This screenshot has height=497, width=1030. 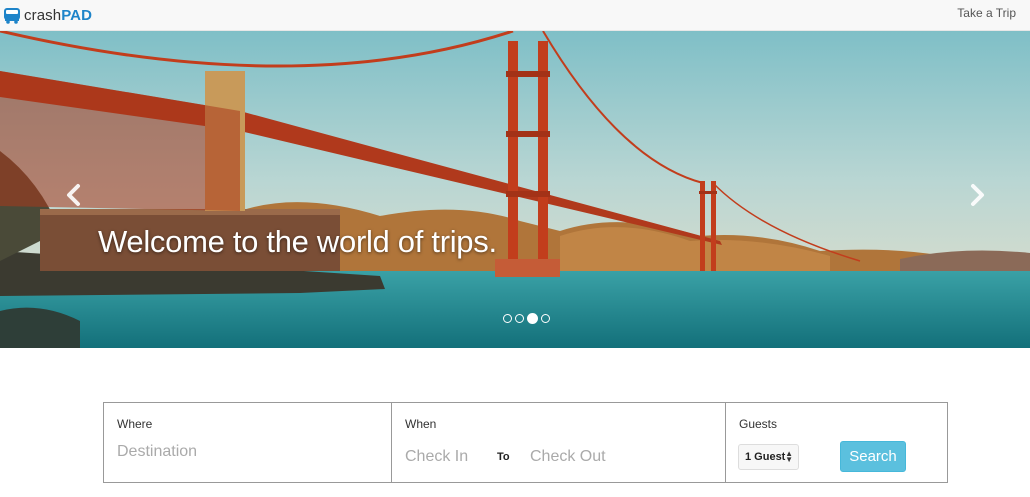 What do you see at coordinates (758, 424) in the screenshot?
I see `guests-label: Guests` at bounding box center [758, 424].